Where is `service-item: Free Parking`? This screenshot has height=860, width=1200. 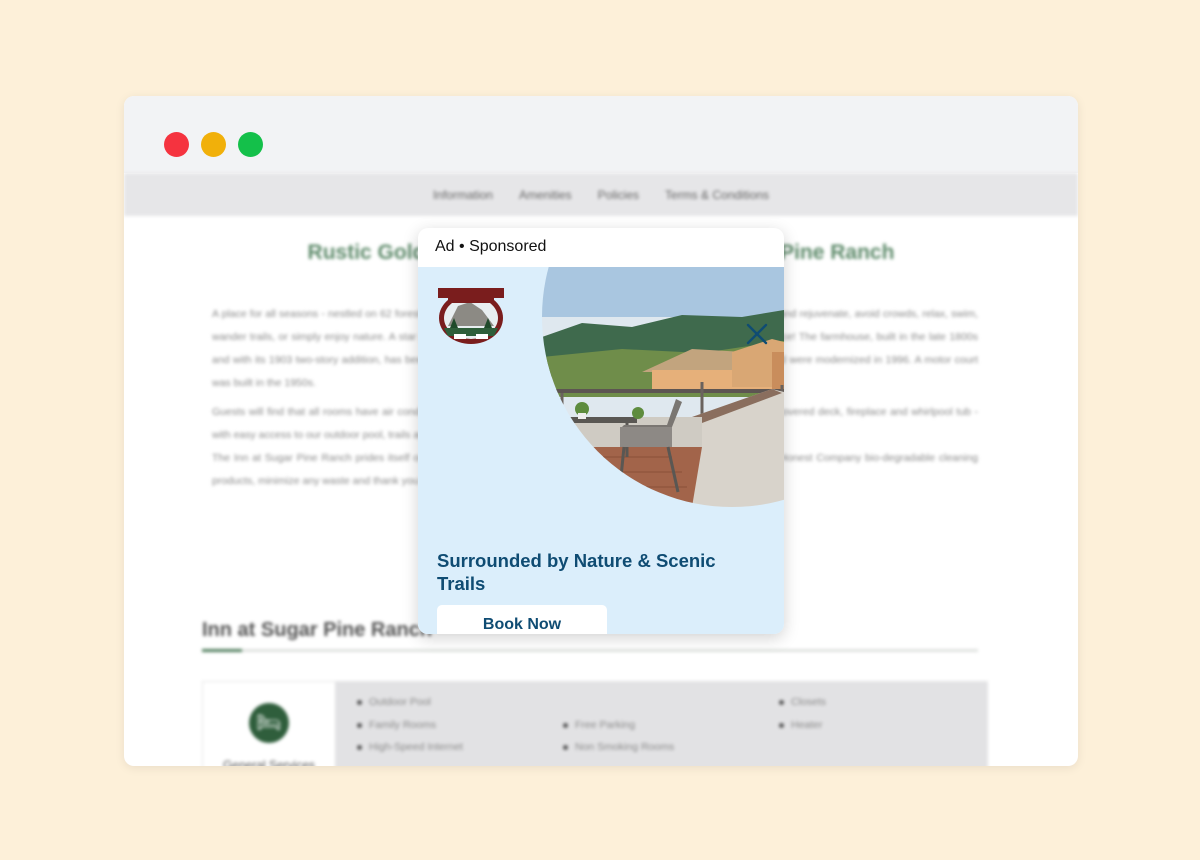 service-item: Free Parking is located at coordinates (599, 725).